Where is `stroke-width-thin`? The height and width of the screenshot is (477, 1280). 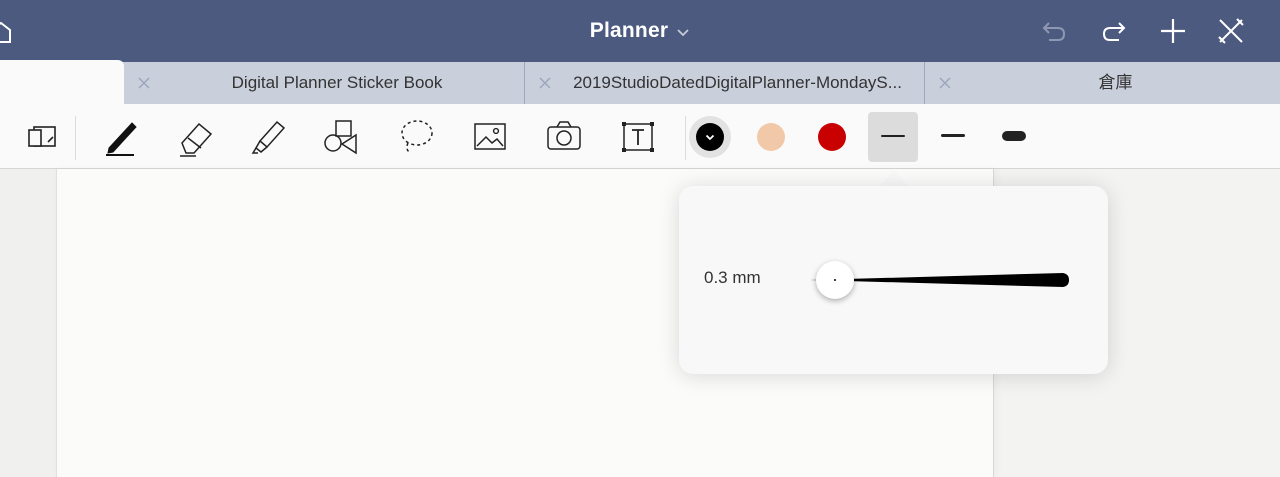 stroke-width-thin is located at coordinates (893, 137).